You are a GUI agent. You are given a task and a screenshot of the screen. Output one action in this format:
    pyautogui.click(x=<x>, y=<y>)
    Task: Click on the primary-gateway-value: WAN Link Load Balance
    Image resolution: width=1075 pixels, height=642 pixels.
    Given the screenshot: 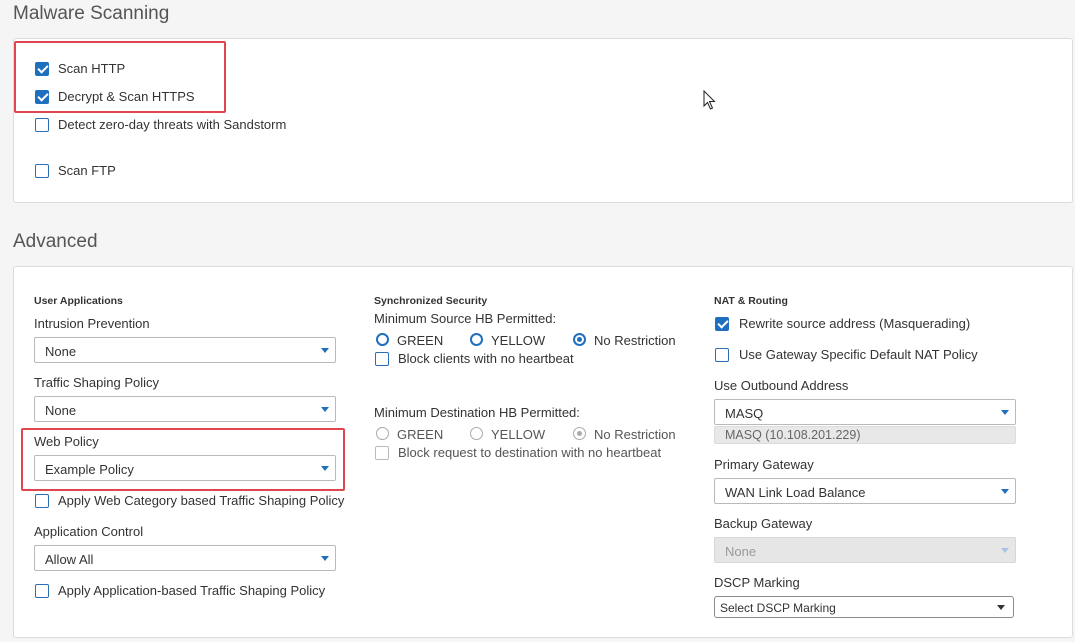 What is the action you would take?
    pyautogui.click(x=795, y=492)
    